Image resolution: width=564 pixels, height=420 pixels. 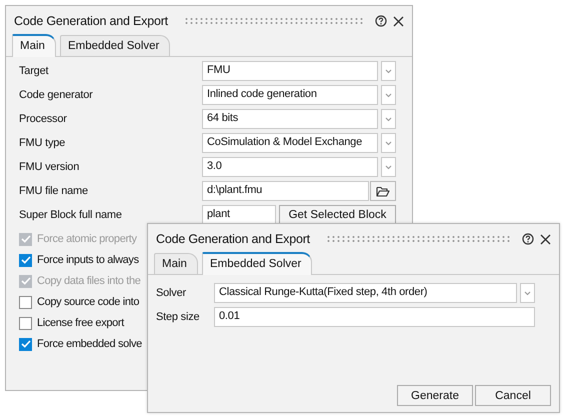 I want to click on checkbox-label: Copy source code into, so click(x=88, y=302).